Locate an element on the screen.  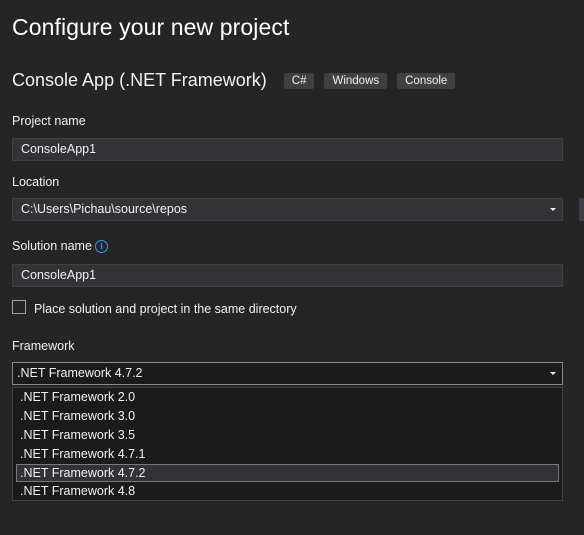
same-directory-checkbox is located at coordinates (19, 307).